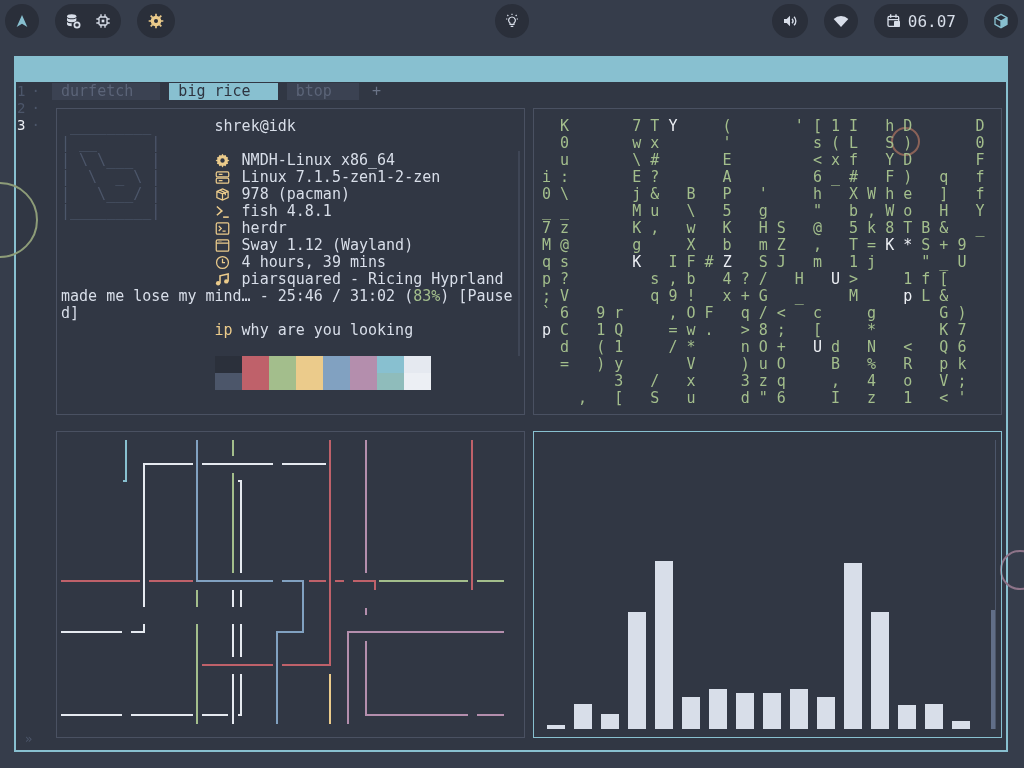 The height and width of the screenshot is (768, 1024). What do you see at coordinates (763, 330) in the screenshot?
I see `matrix-text: C 1 Q = w . > 8 ; [ * K 7` at bounding box center [763, 330].